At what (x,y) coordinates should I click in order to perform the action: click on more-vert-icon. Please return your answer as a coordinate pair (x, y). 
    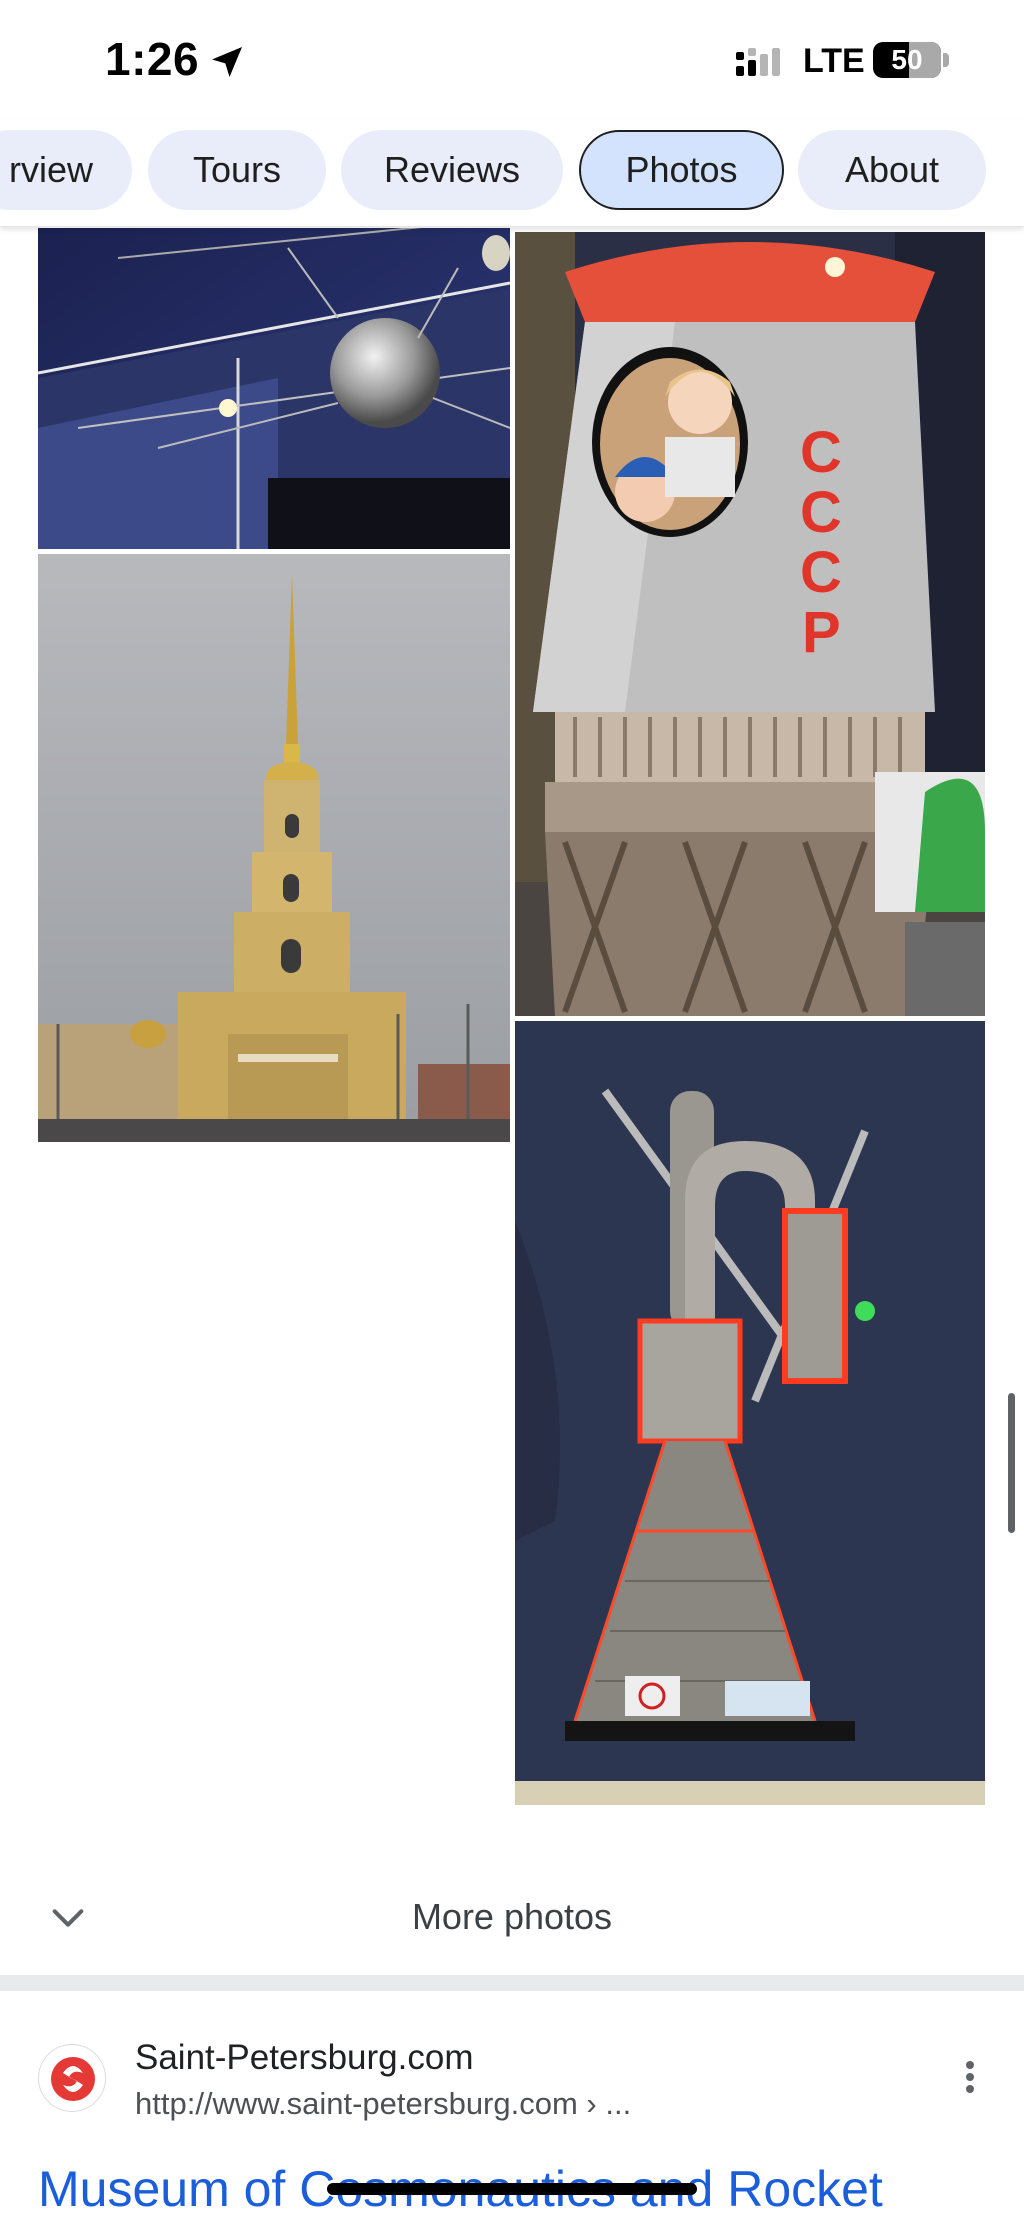
    Looking at the image, I should click on (970, 2077).